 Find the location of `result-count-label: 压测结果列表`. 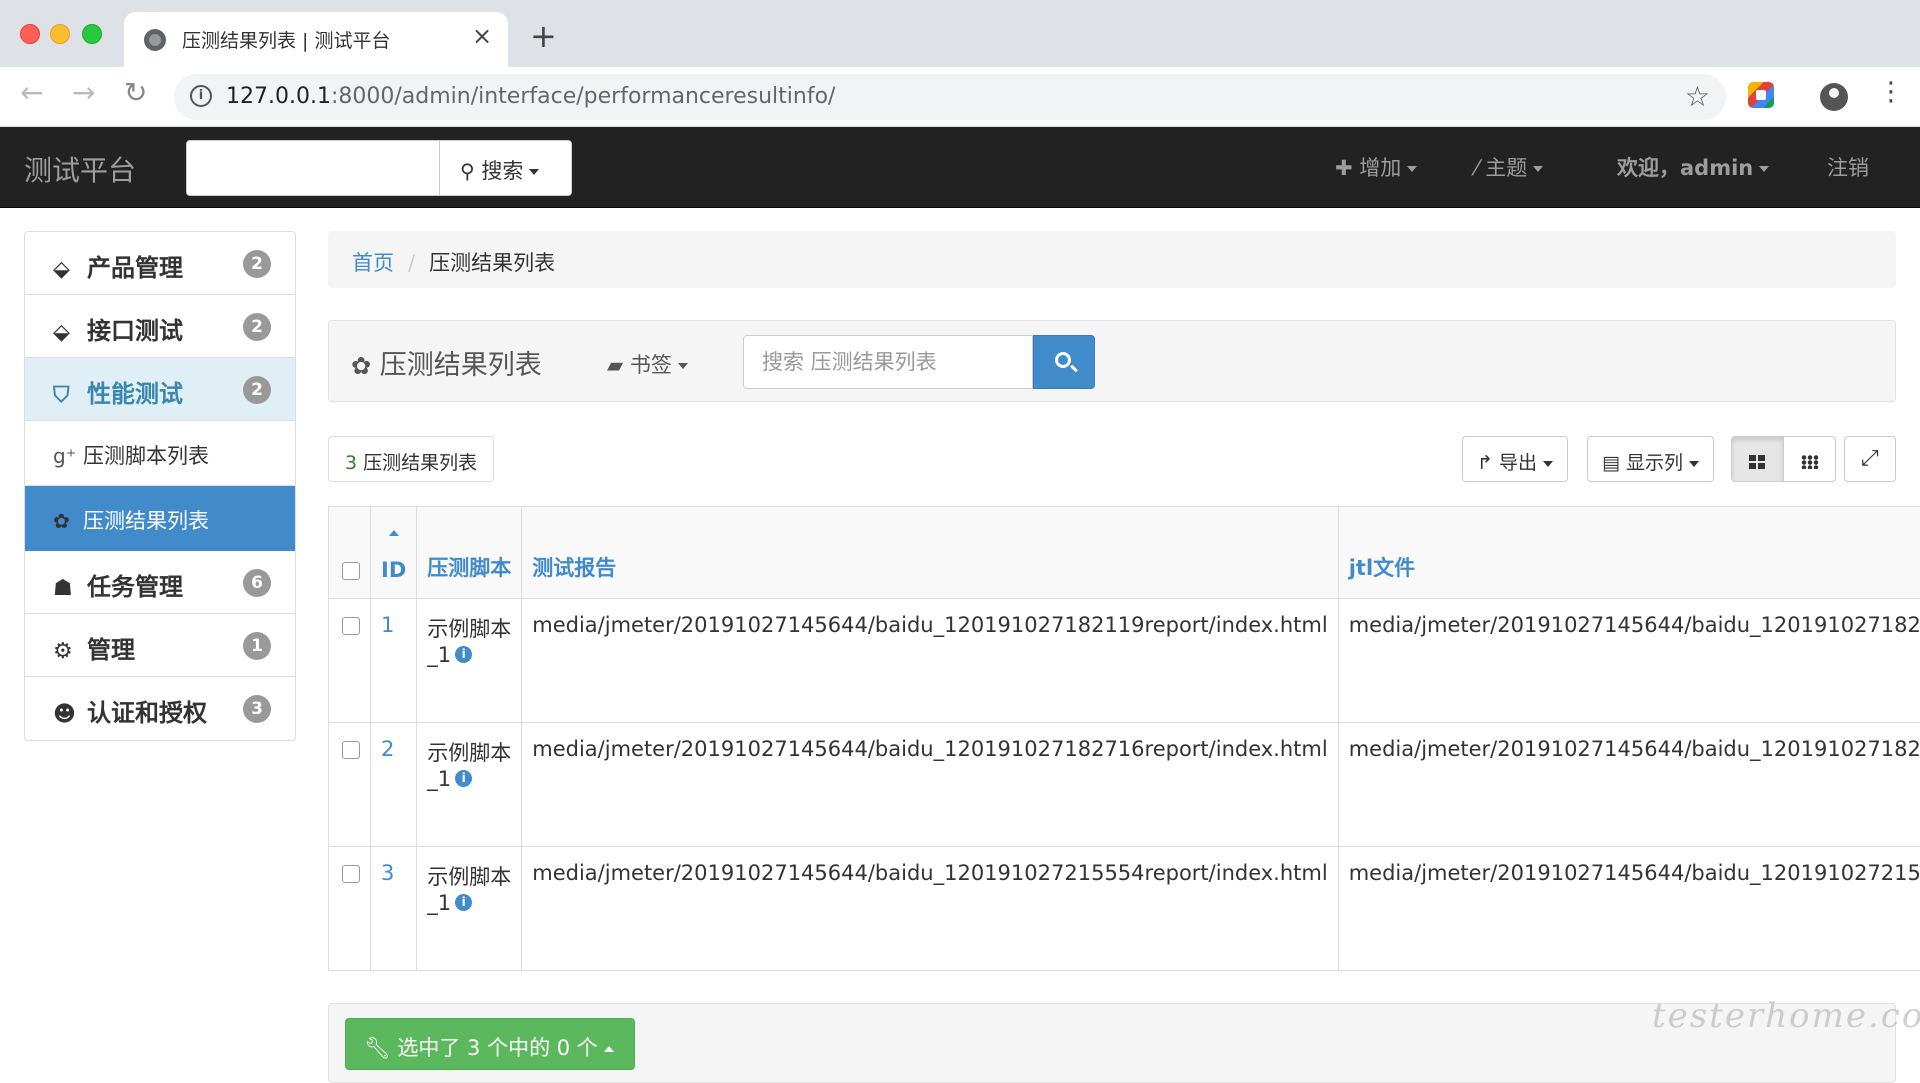

result-count-label: 压测结果列表 is located at coordinates (420, 463).